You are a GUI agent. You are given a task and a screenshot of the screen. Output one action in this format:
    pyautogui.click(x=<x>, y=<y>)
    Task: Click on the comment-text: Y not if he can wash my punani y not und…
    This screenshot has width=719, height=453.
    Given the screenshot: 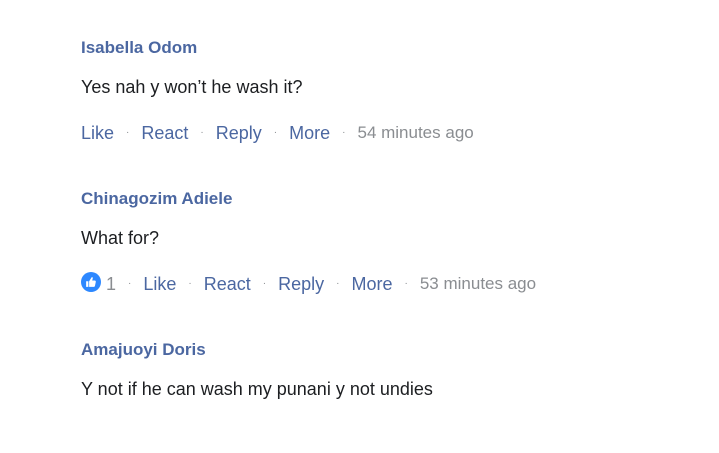 What is the action you would take?
    pyautogui.click(x=257, y=389)
    